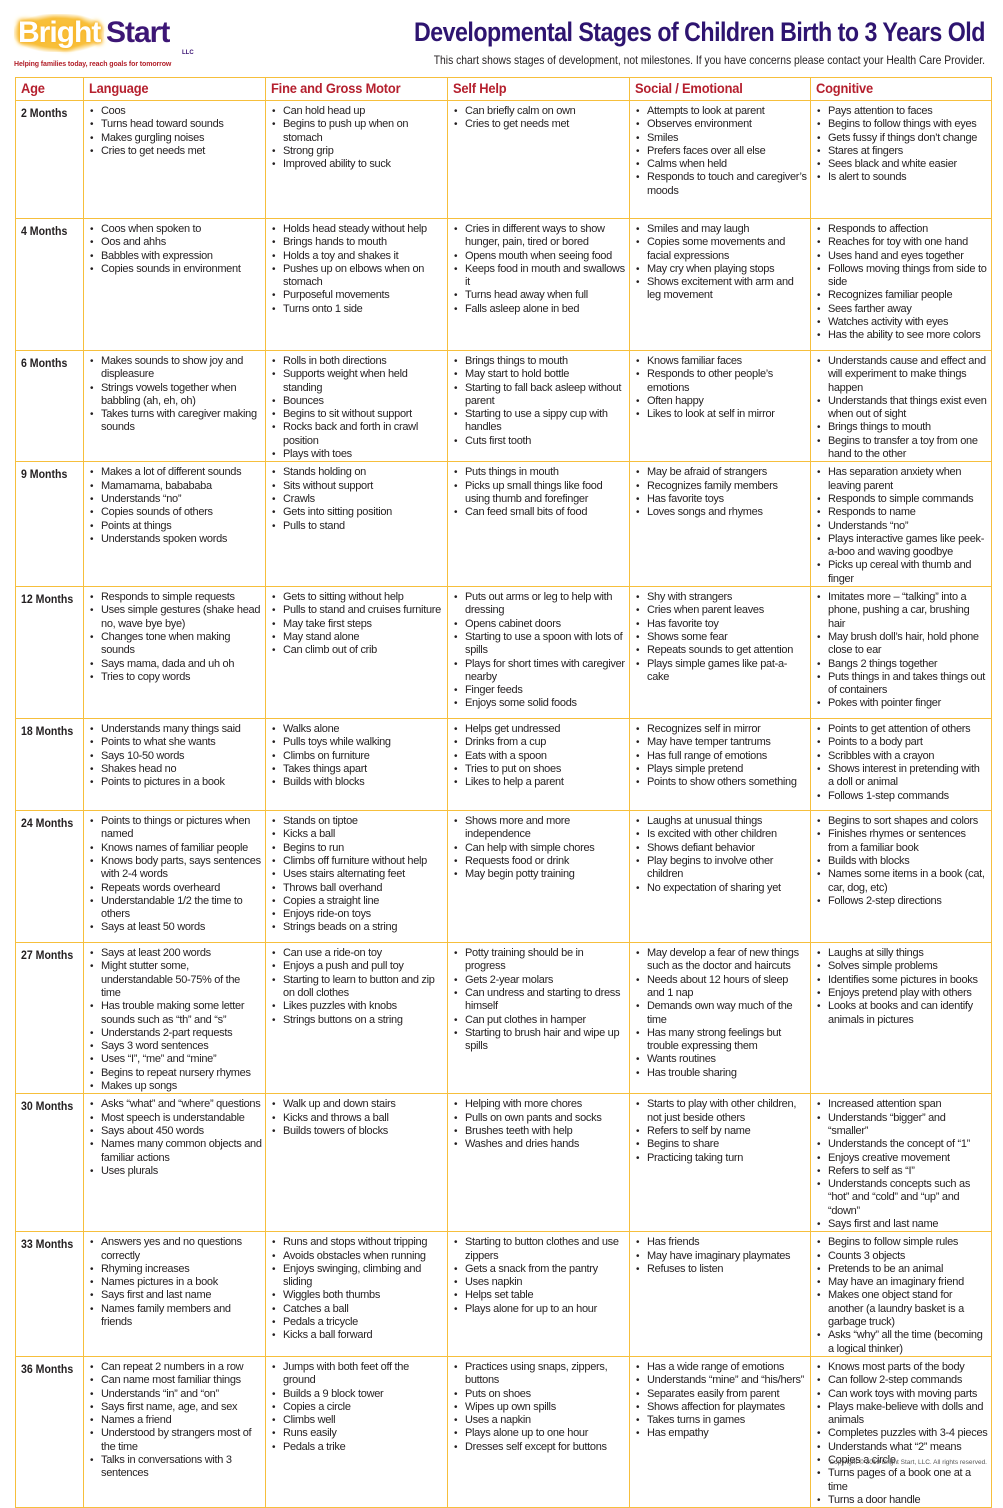 The image size is (1003, 1508). I want to click on list-item: Strings beads on a string, so click(358, 928).